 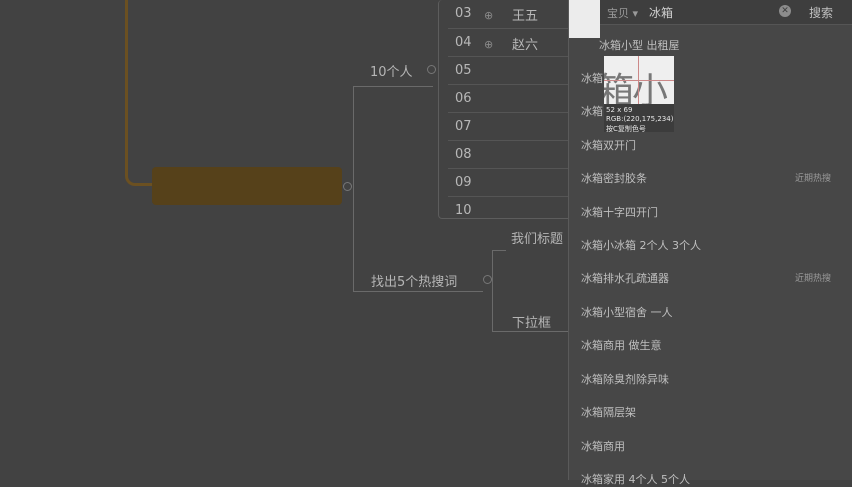 I want to click on clear-icon: ✕, so click(x=785, y=11).